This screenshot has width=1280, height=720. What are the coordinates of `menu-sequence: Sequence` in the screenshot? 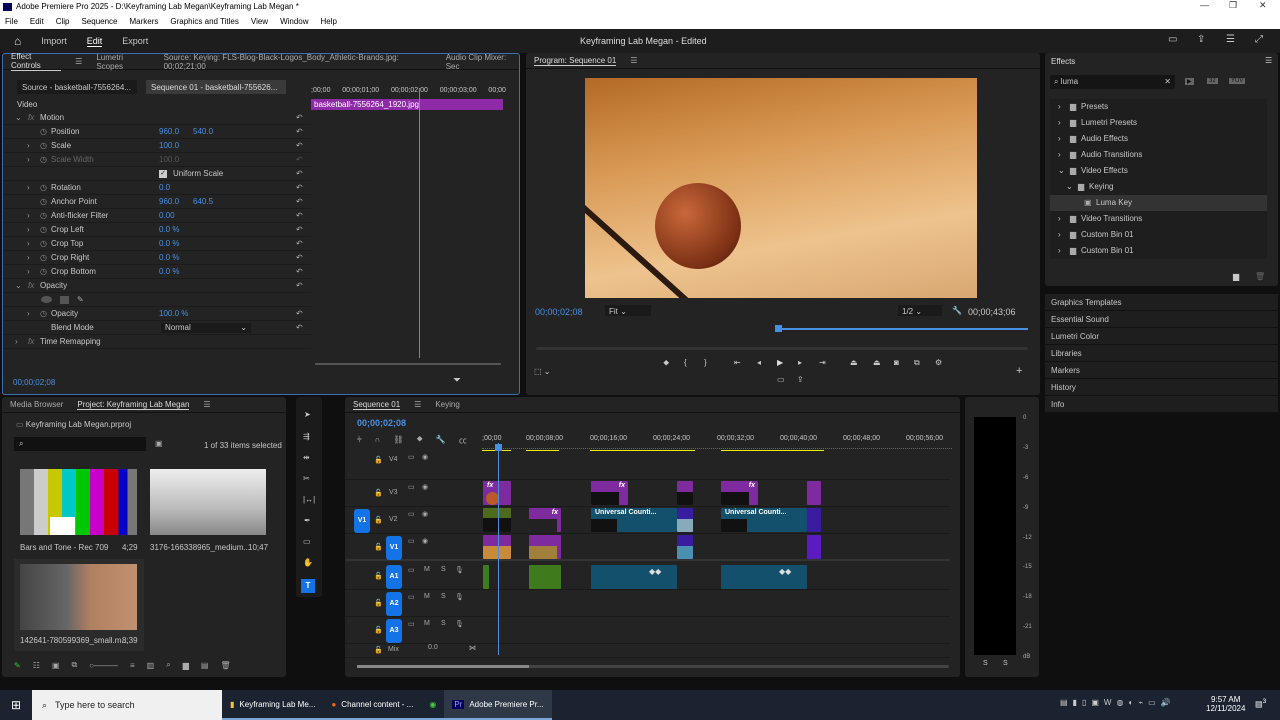 It's located at (99, 21).